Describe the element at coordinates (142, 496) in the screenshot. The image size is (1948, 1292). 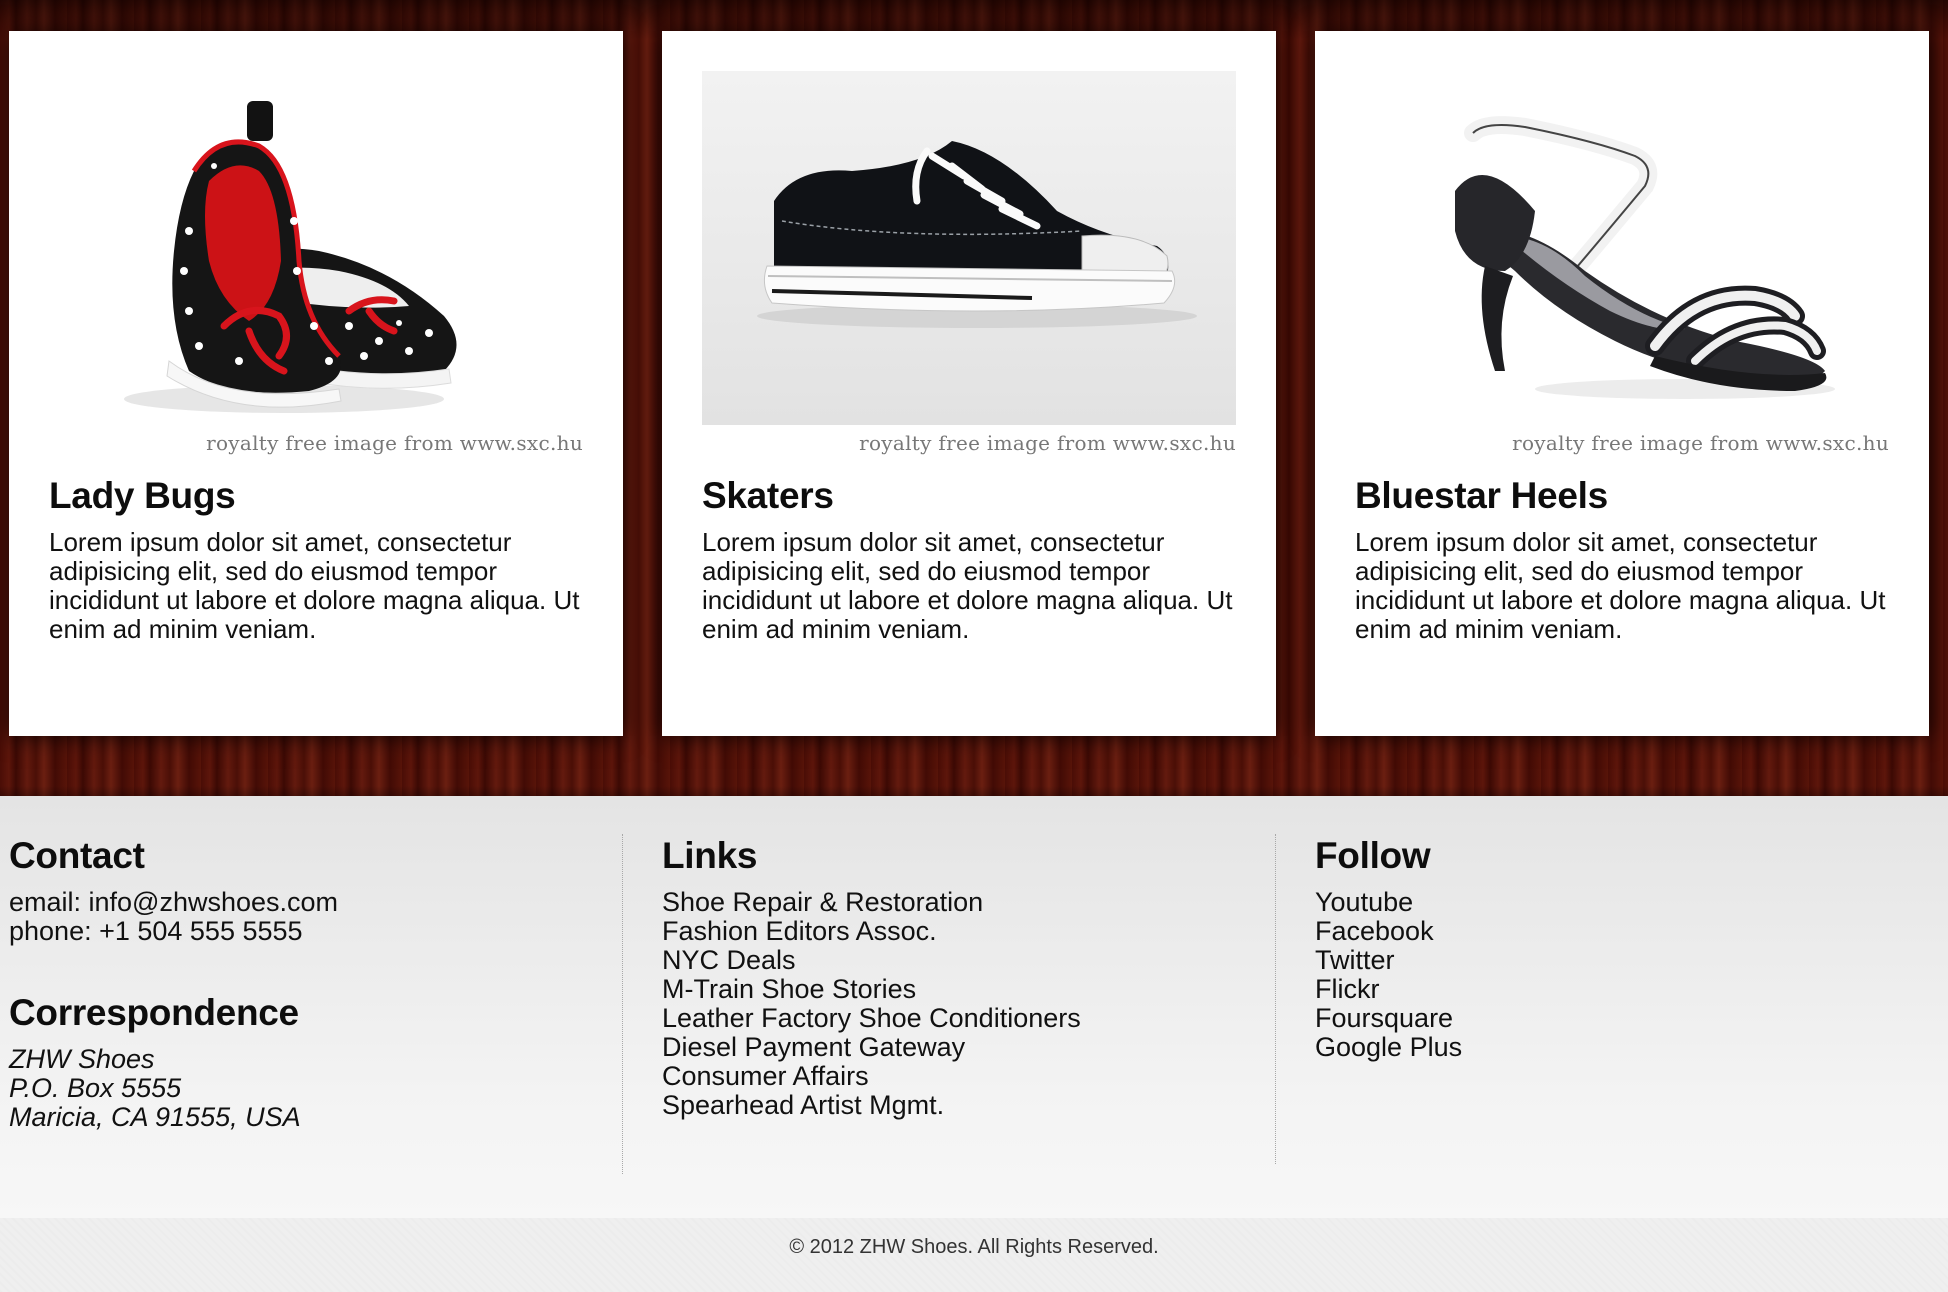
I see `product-title: Lady Bugs` at that location.